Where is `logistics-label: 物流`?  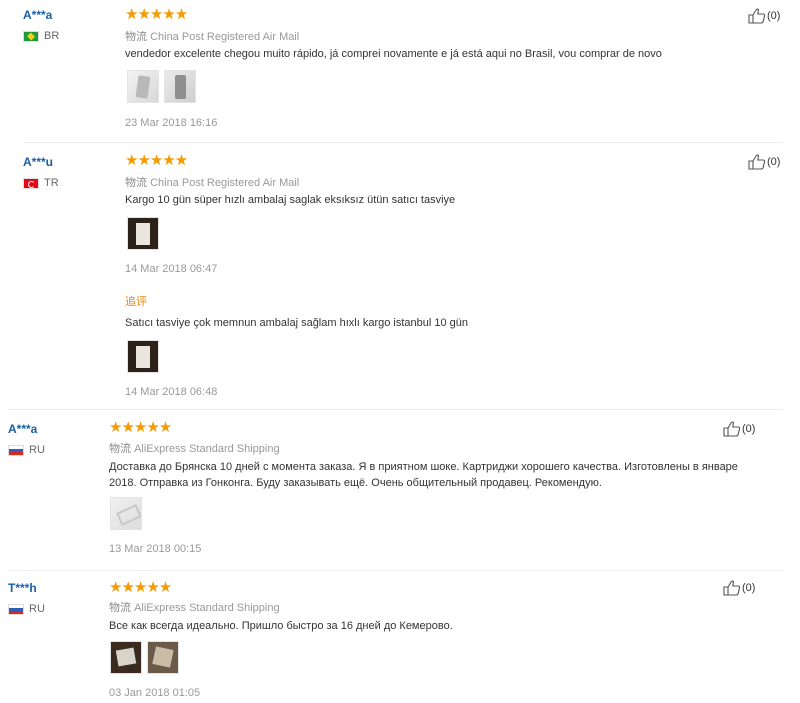 logistics-label: 物流 is located at coordinates (120, 608).